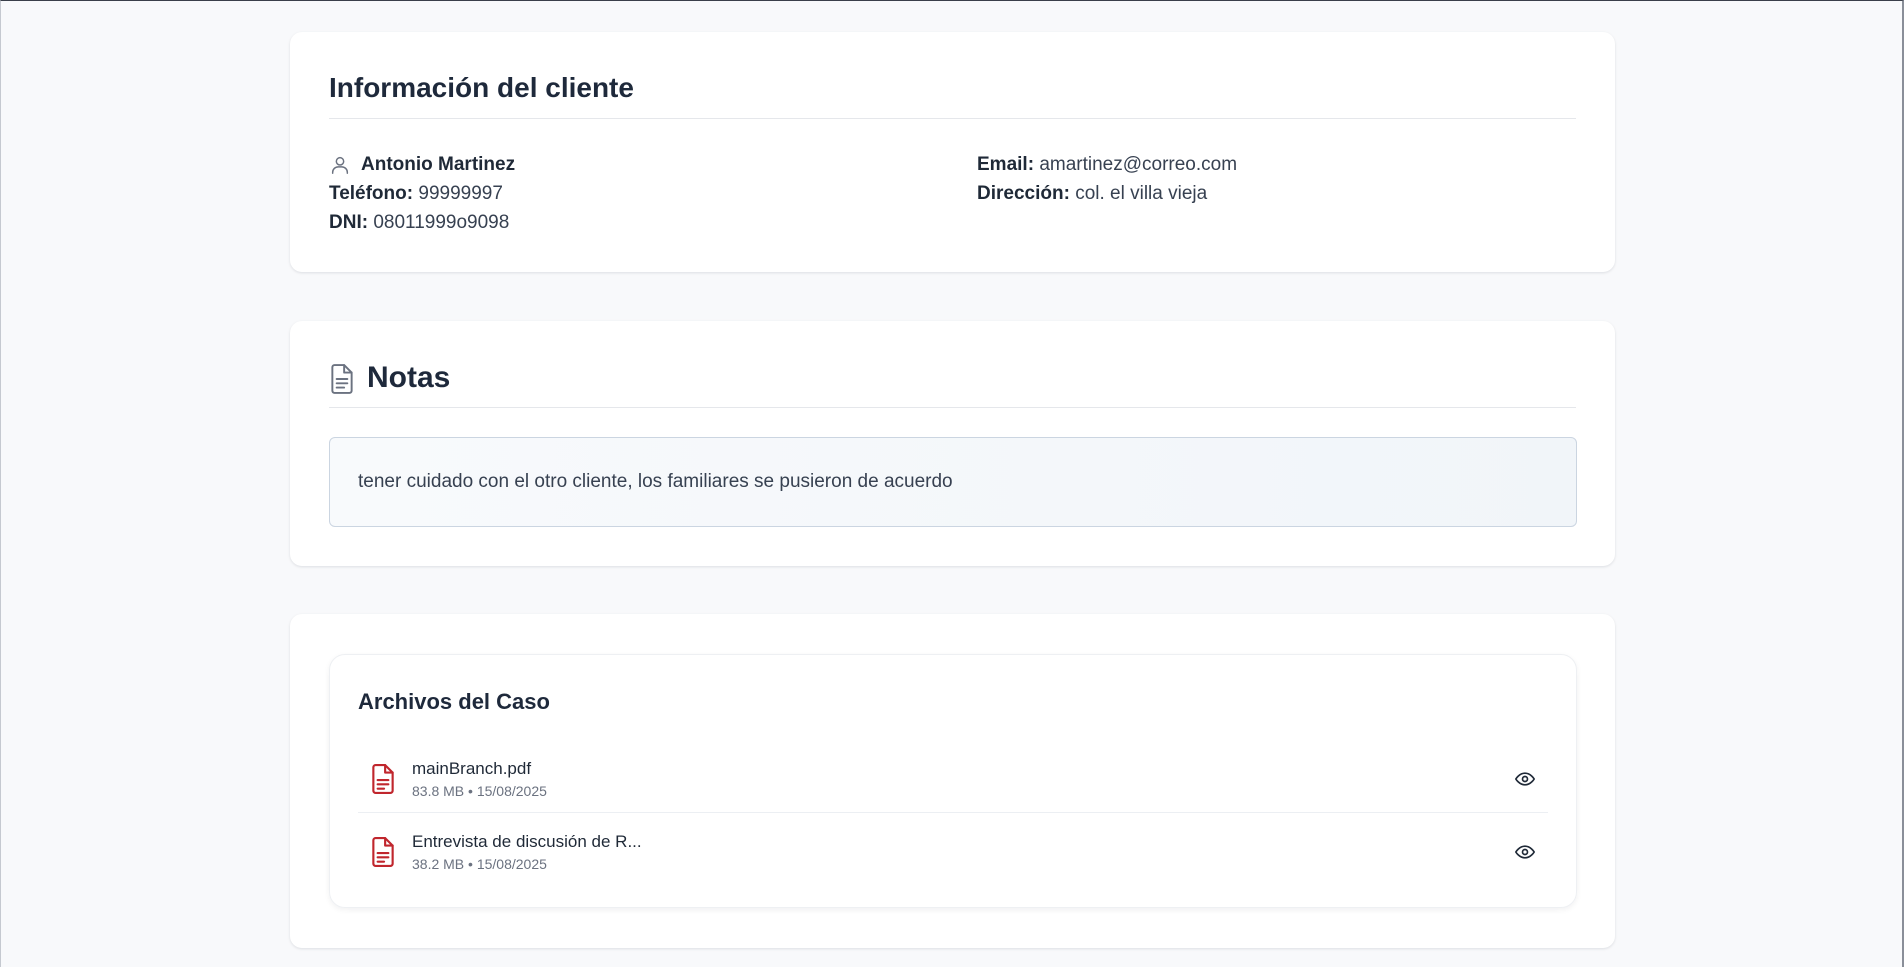  What do you see at coordinates (952, 95) in the screenshot?
I see `client-info-title: Información del cliente` at bounding box center [952, 95].